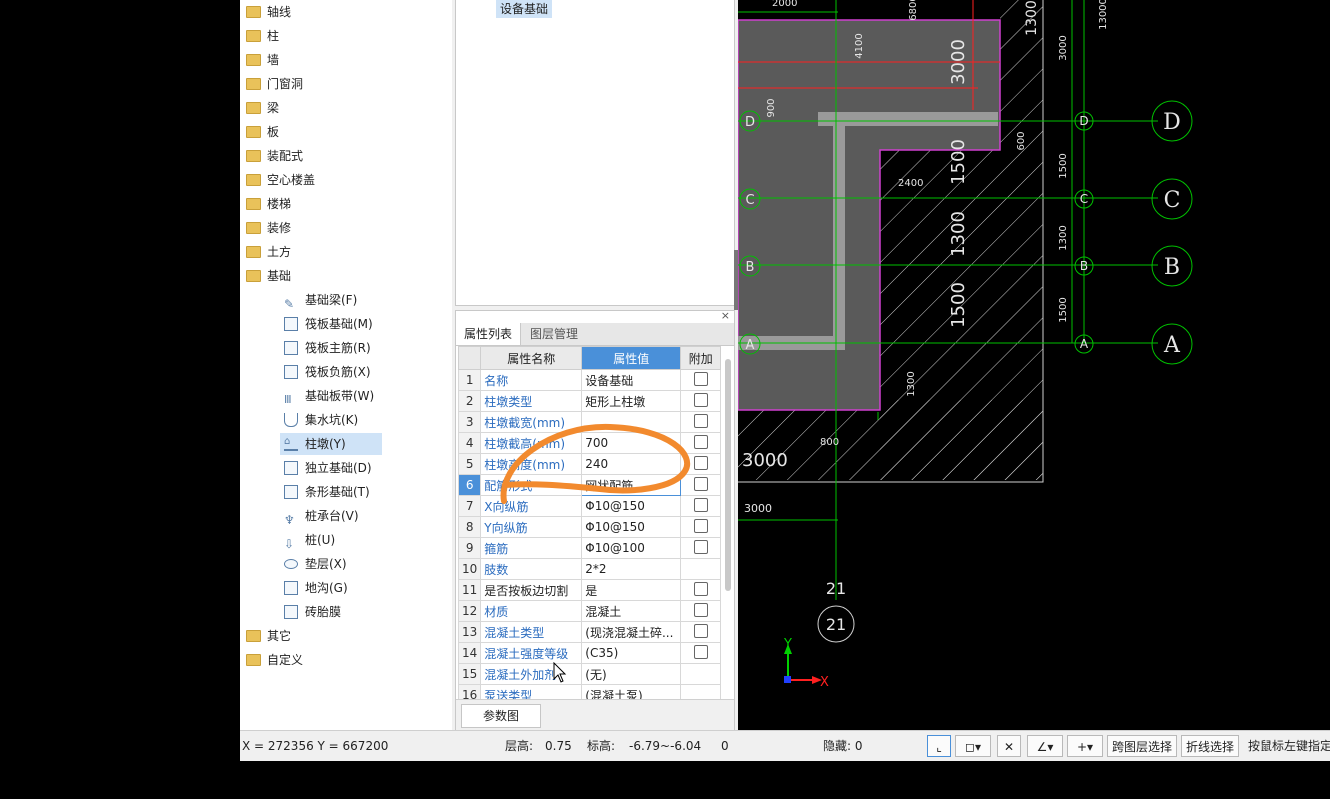  Describe the element at coordinates (316, 588) in the screenshot. I see `tree-item-trench: 地沟(G)` at that location.